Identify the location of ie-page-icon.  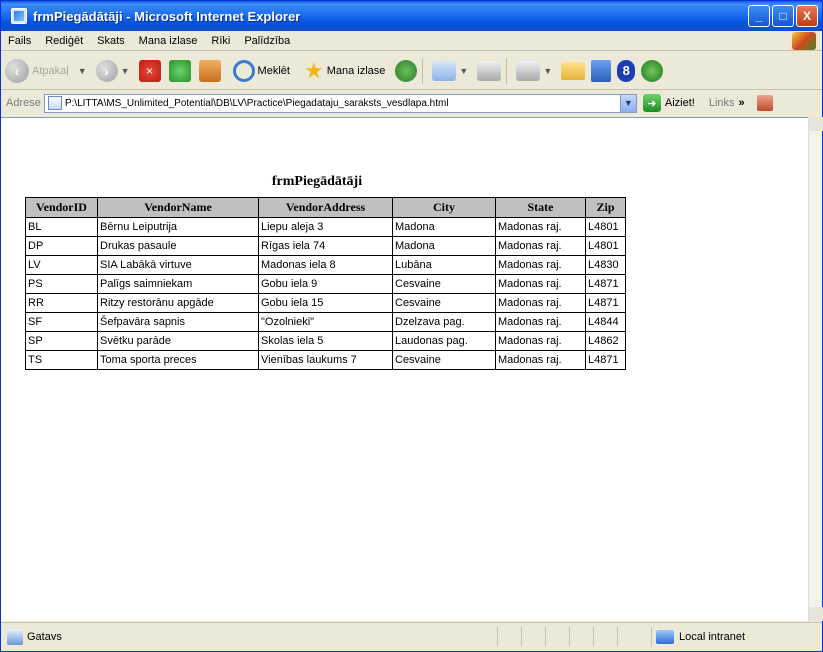
(19, 16).